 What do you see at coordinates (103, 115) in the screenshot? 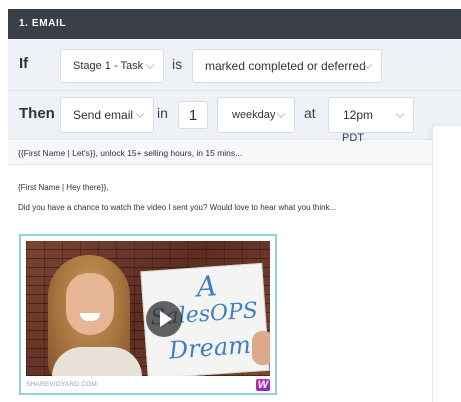
I see `action-select-value: Send email` at bounding box center [103, 115].